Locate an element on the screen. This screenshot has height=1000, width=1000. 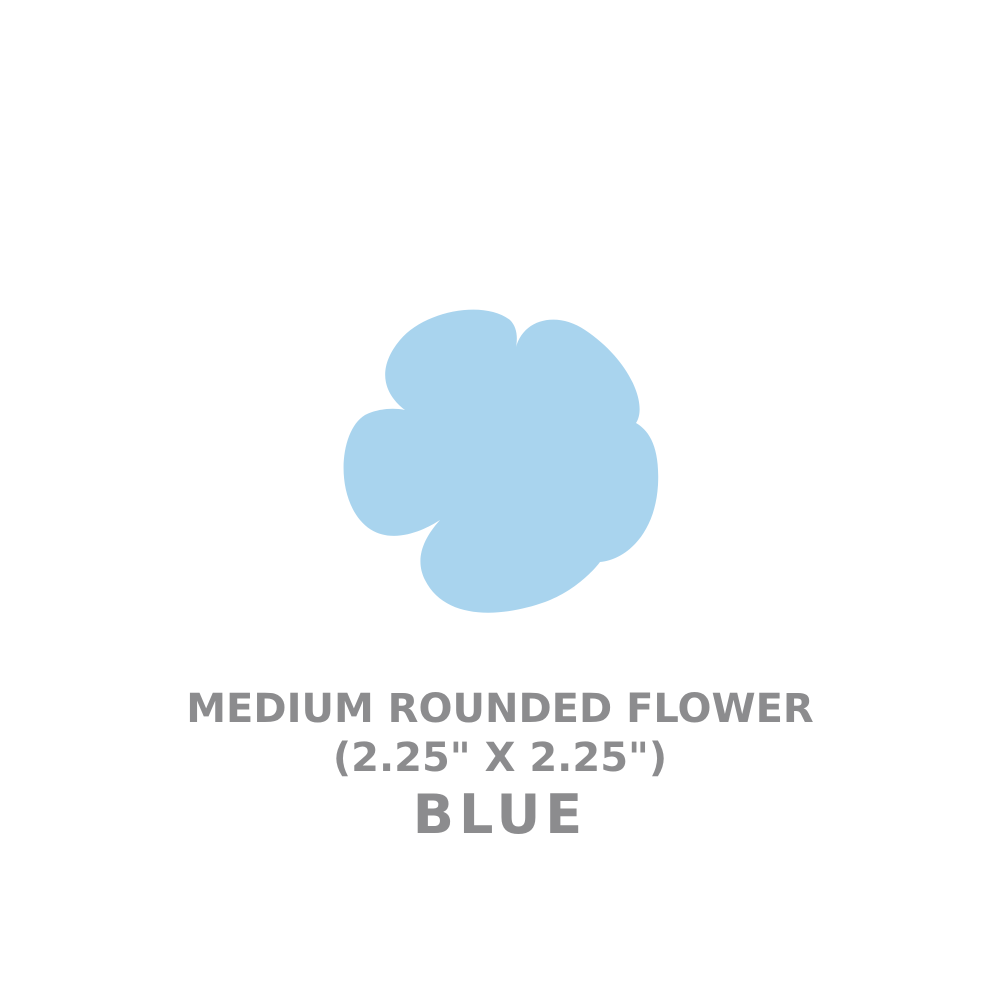
color-name: BLUE is located at coordinates (500, 814).